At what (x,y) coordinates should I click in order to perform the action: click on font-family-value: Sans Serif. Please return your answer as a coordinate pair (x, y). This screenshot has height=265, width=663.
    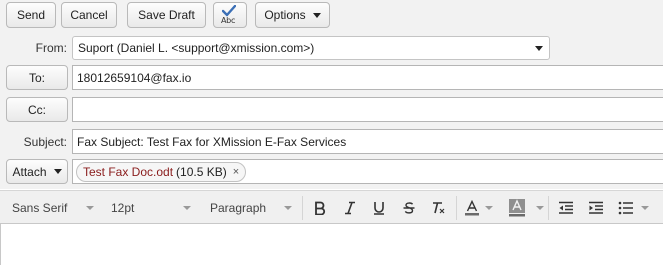
    Looking at the image, I should click on (40, 208).